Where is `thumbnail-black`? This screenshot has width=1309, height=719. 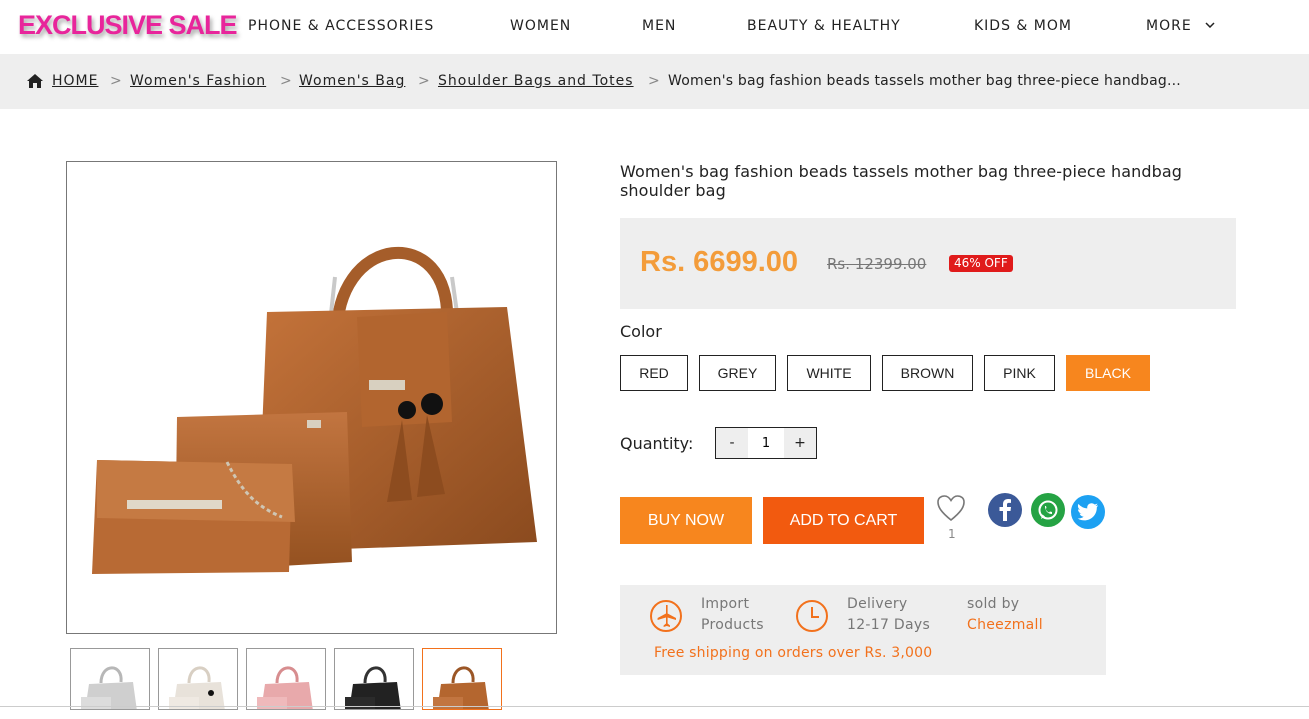 thumbnail-black is located at coordinates (374, 679).